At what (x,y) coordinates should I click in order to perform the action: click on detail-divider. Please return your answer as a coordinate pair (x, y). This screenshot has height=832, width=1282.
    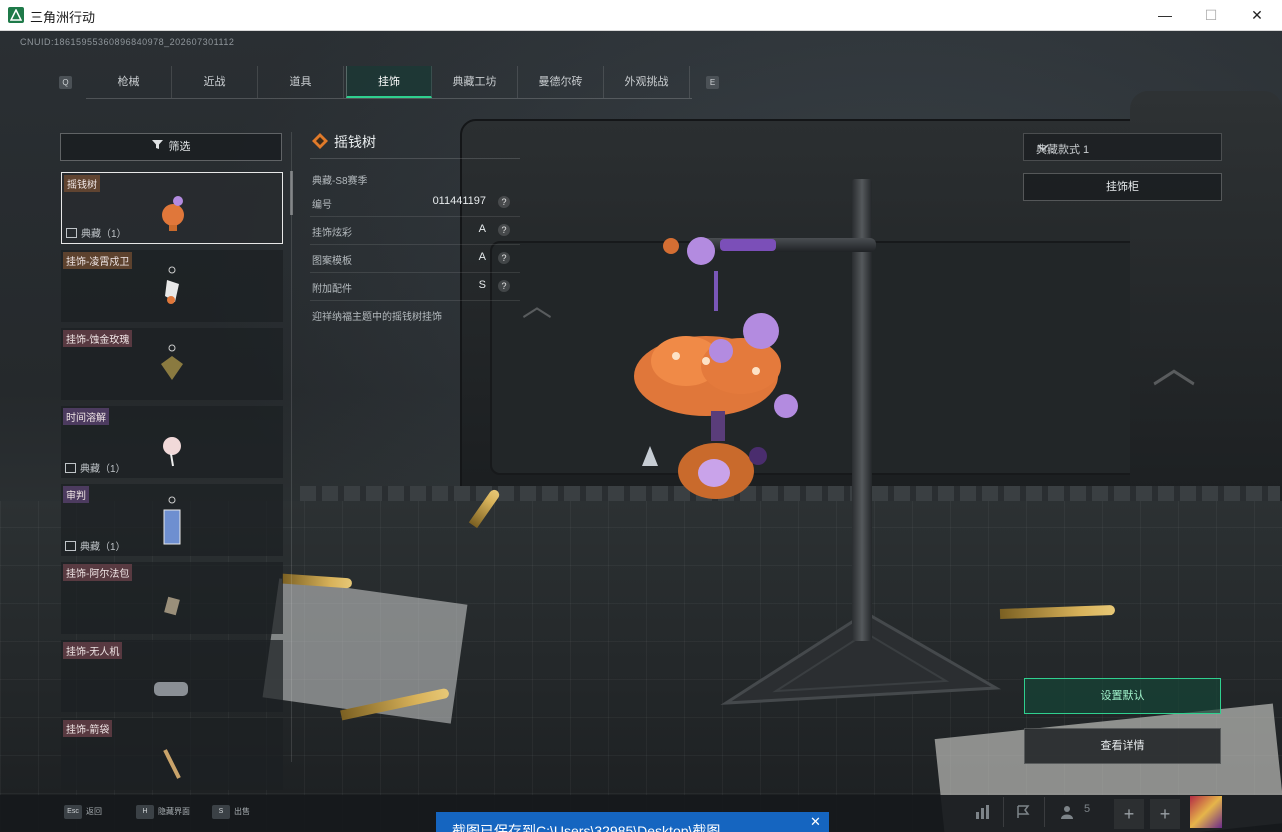
    Looking at the image, I should click on (415, 158).